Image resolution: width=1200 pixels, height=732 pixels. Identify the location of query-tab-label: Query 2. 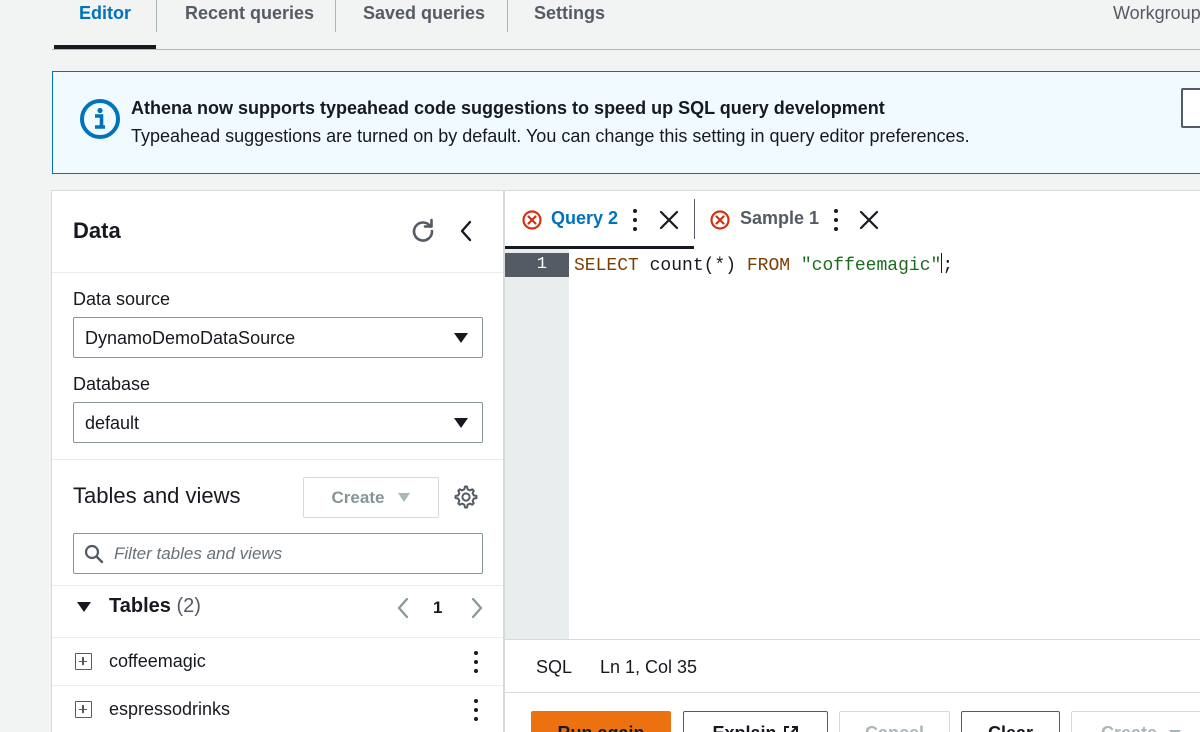
(585, 218).